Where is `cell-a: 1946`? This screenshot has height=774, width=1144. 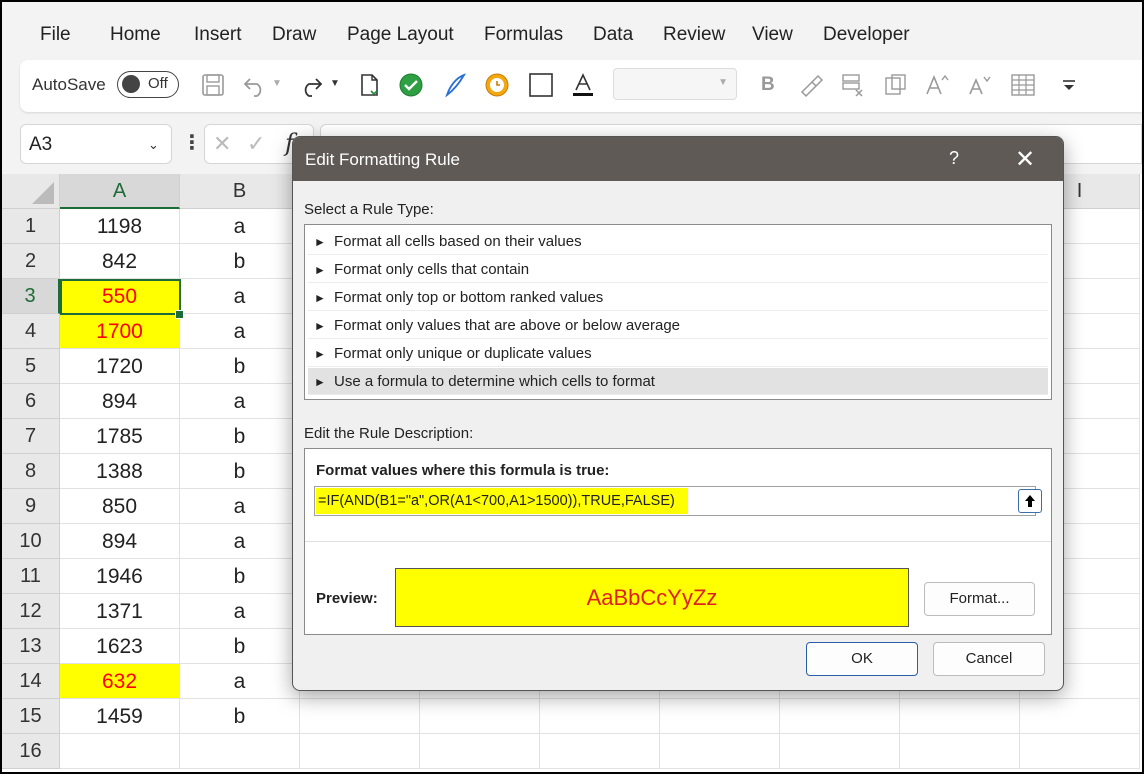
cell-a: 1946 is located at coordinates (120, 576).